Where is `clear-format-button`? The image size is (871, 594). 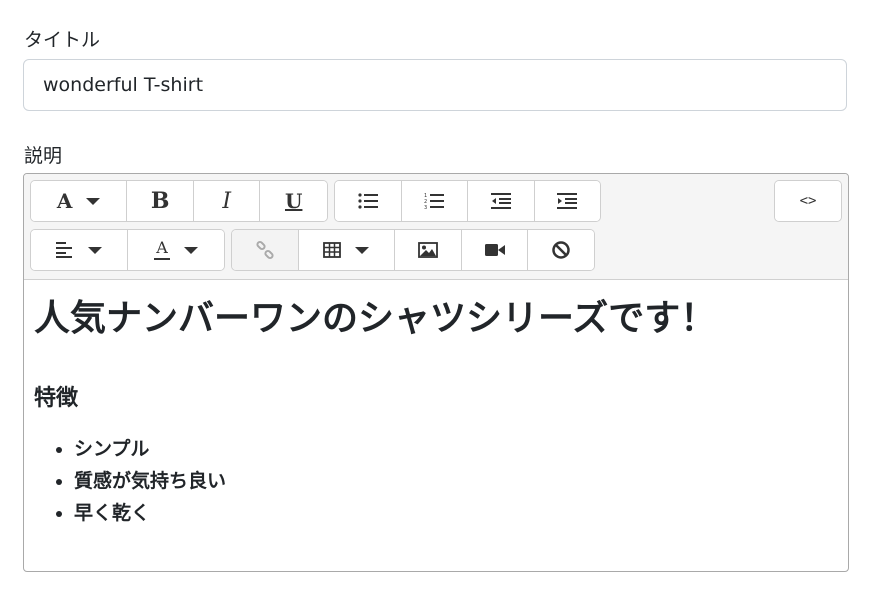
clear-format-button is located at coordinates (561, 250).